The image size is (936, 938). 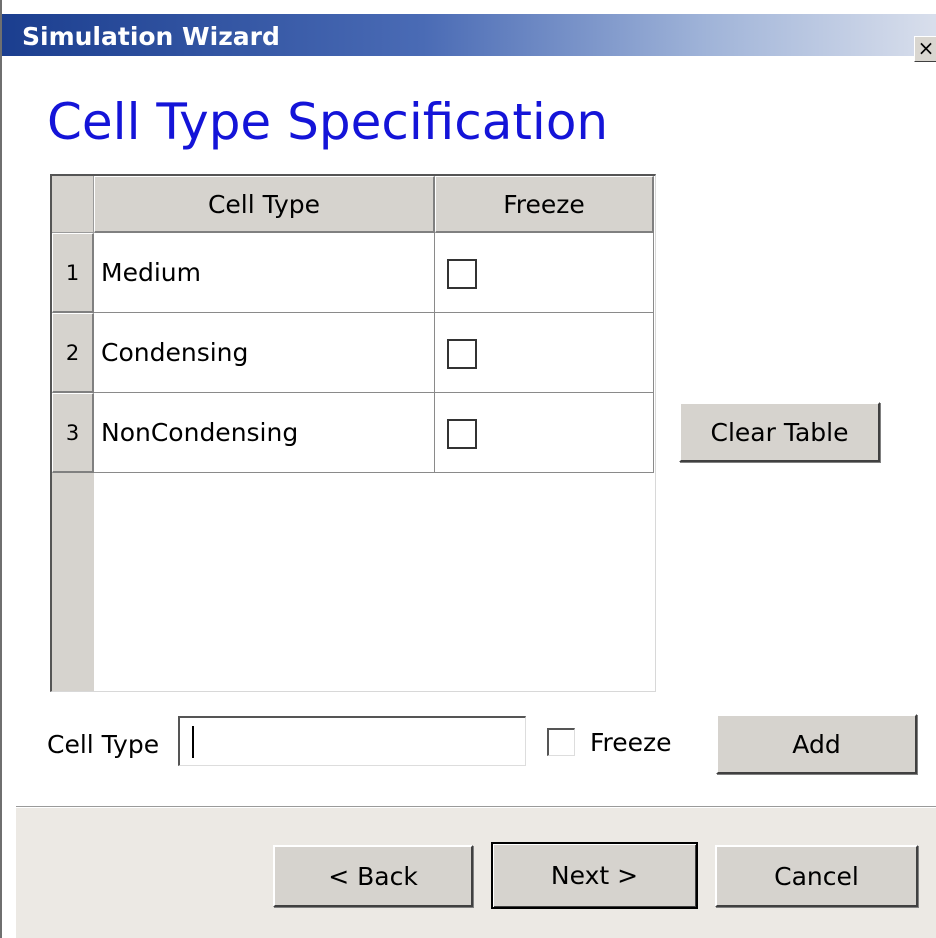 What do you see at coordinates (469, 38) in the screenshot?
I see `title-bar: Simulation Wizard ×` at bounding box center [469, 38].